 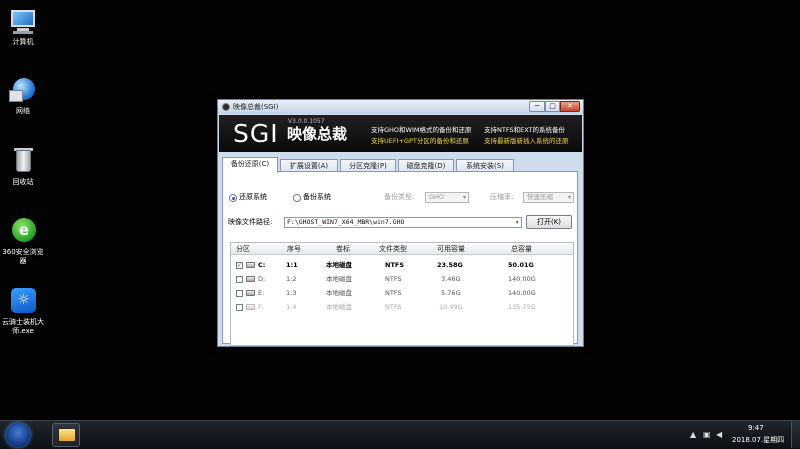 What do you see at coordinates (795, 434) in the screenshot?
I see `show-desktop-button` at bounding box center [795, 434].